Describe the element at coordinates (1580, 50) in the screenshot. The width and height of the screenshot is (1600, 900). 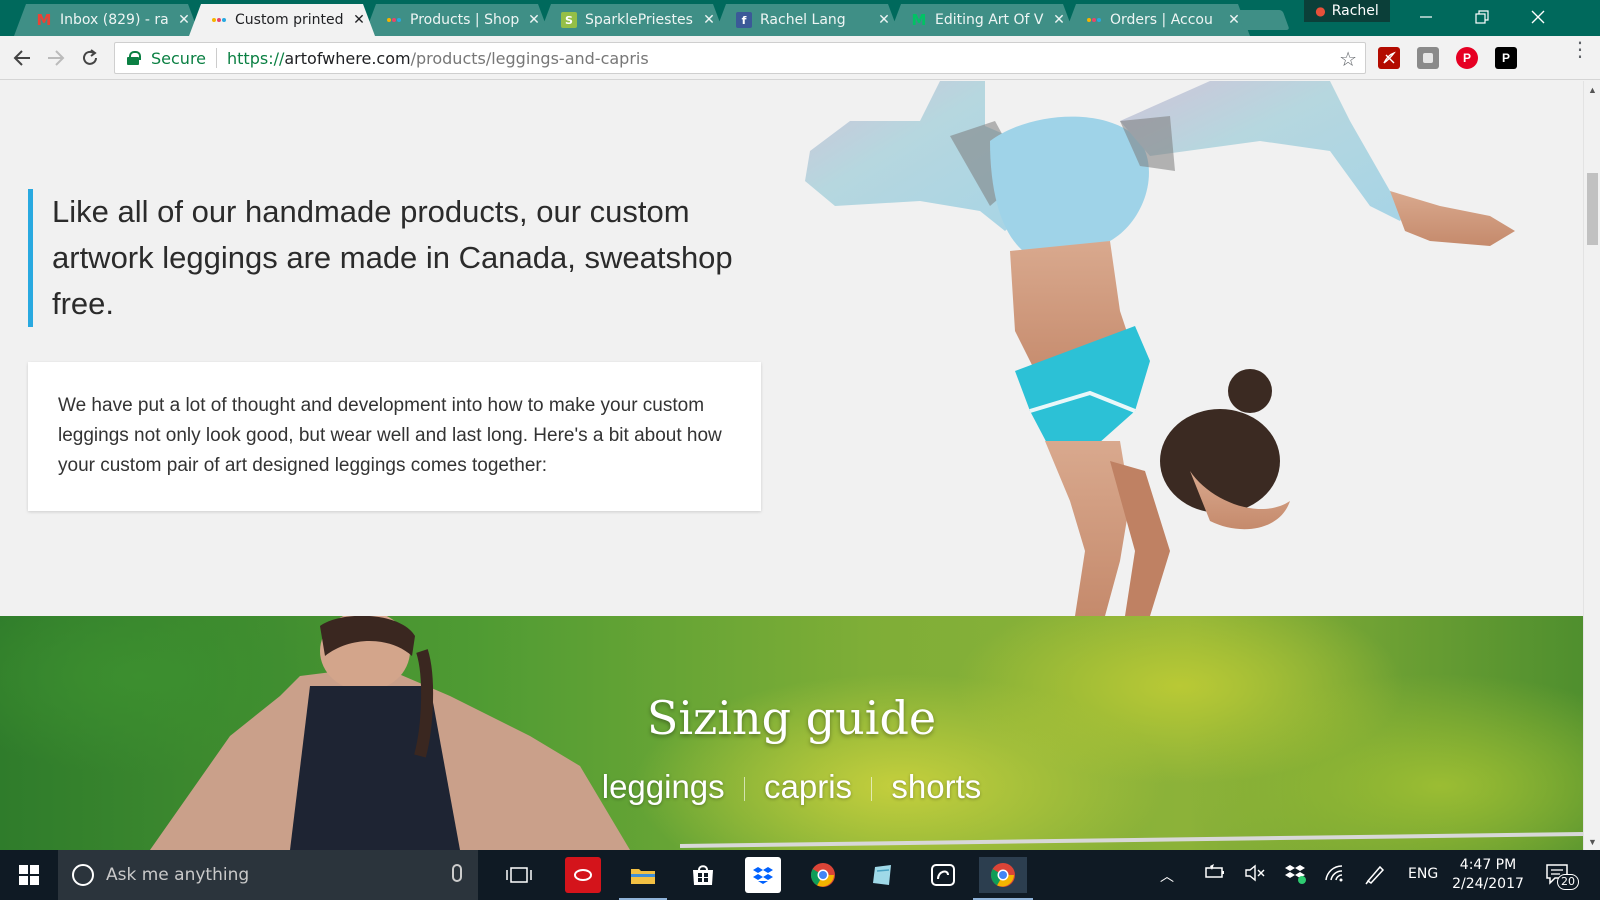
I see `browser-menu-icon: ⋮` at that location.